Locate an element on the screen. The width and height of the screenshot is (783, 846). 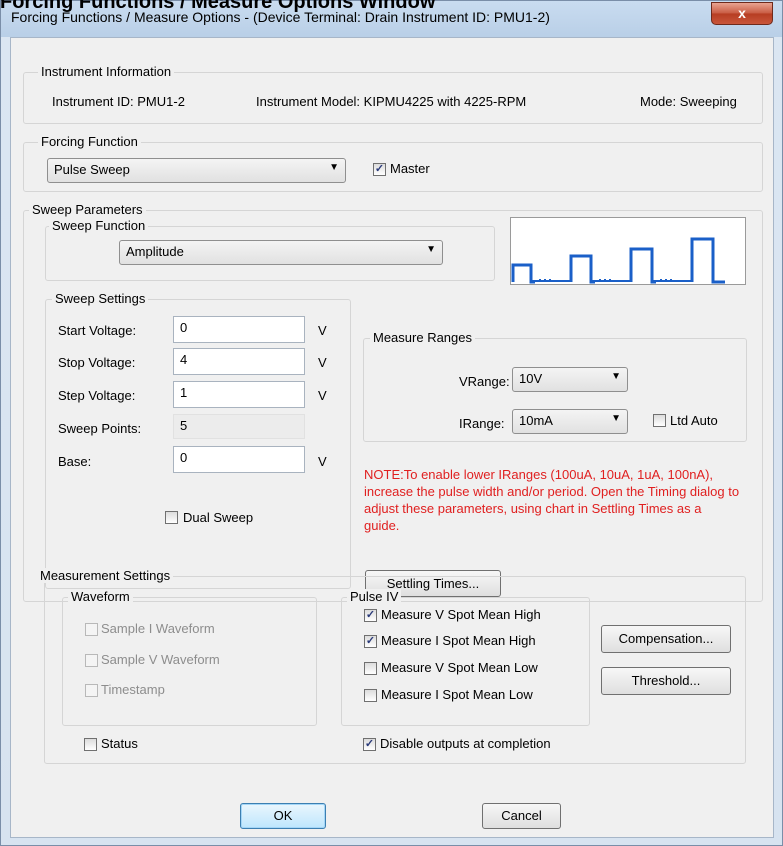
vrange-value: 10V is located at coordinates (531, 378).